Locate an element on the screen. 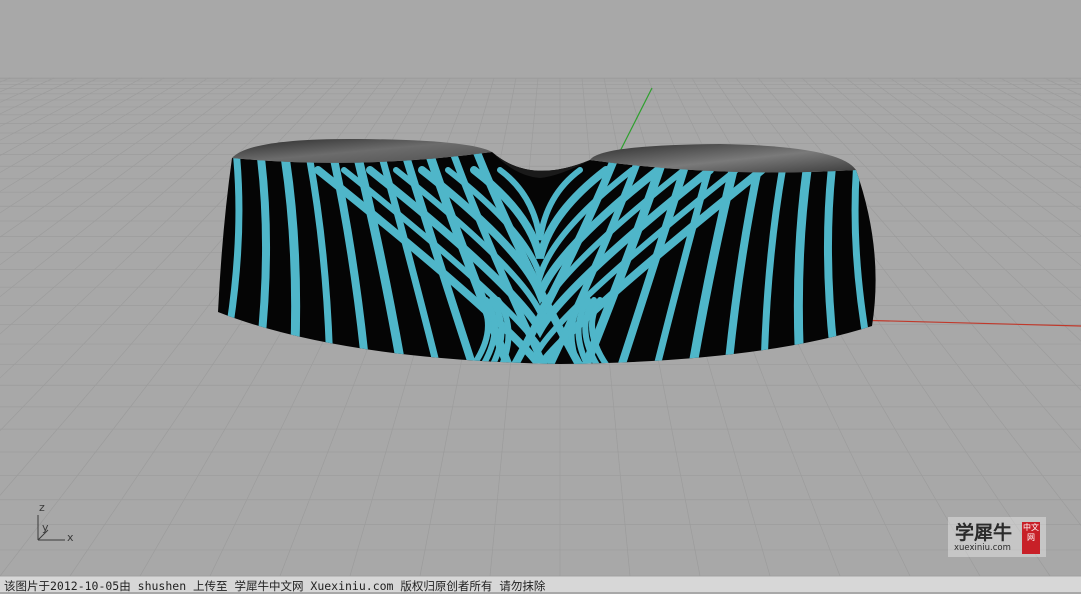 The width and height of the screenshot is (1081, 594). watermark-title: 学犀牛 is located at coordinates (984, 533).